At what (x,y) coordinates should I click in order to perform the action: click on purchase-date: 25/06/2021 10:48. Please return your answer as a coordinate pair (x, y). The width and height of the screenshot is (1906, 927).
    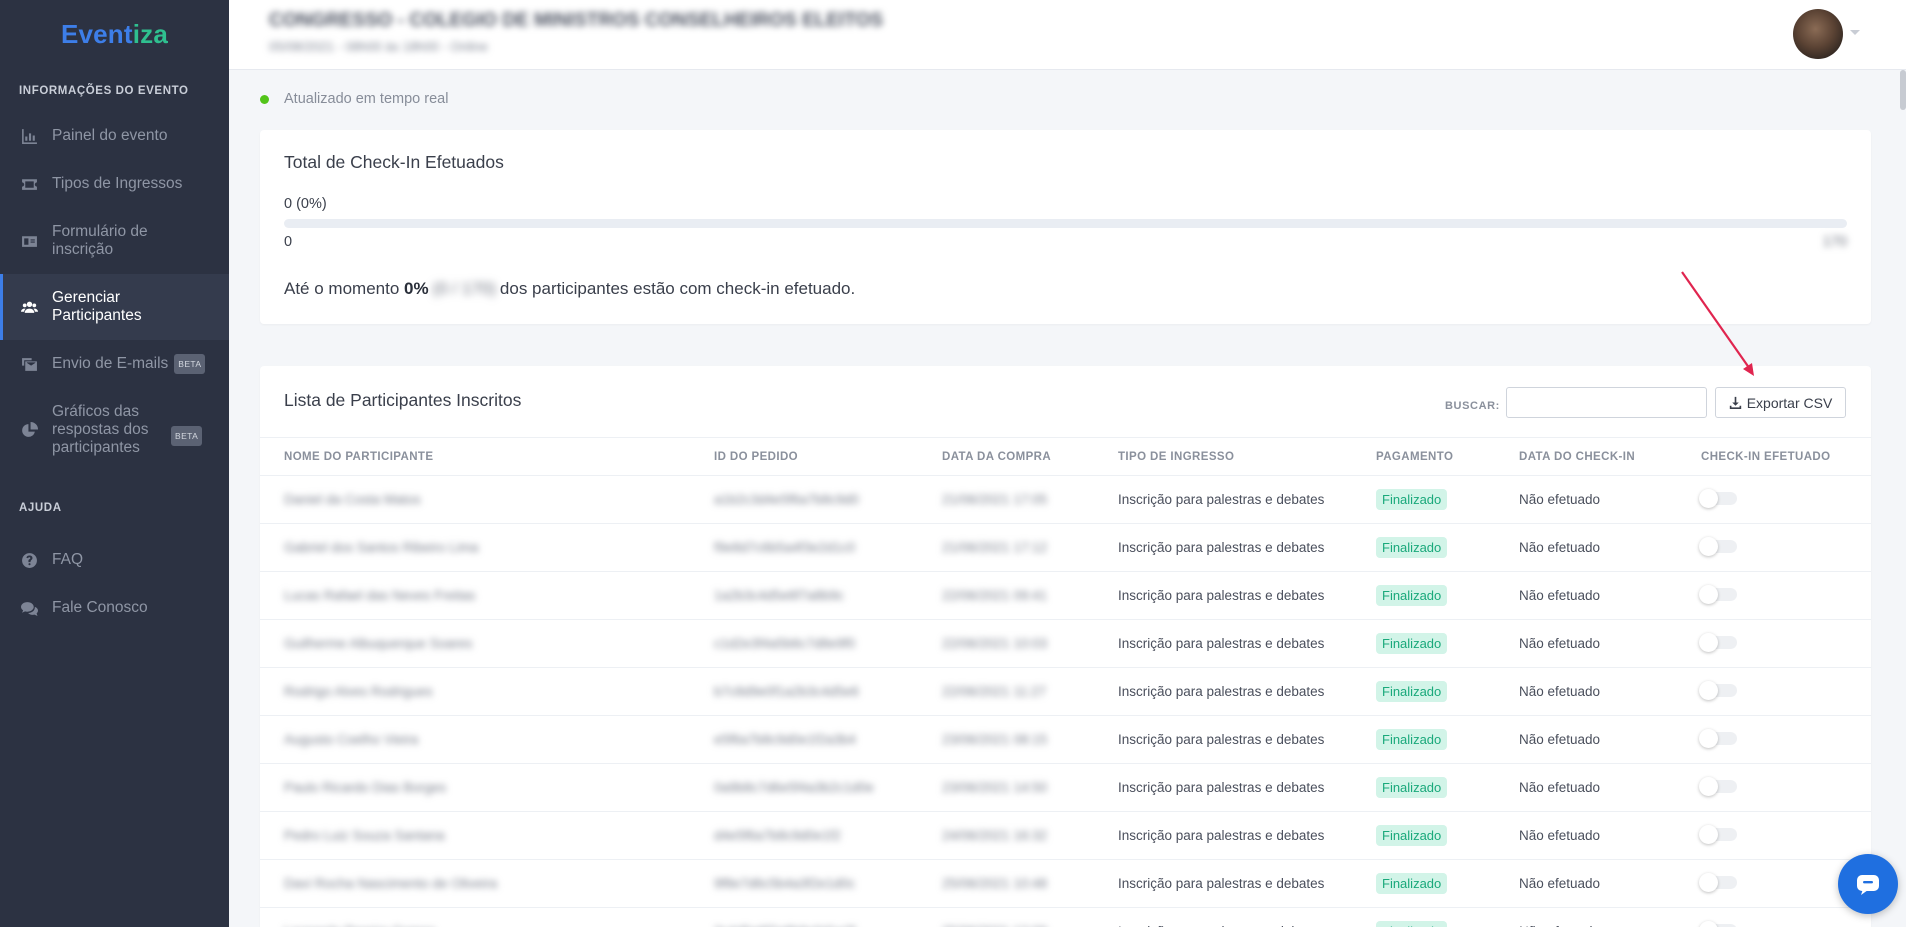
    Looking at the image, I should click on (995, 883).